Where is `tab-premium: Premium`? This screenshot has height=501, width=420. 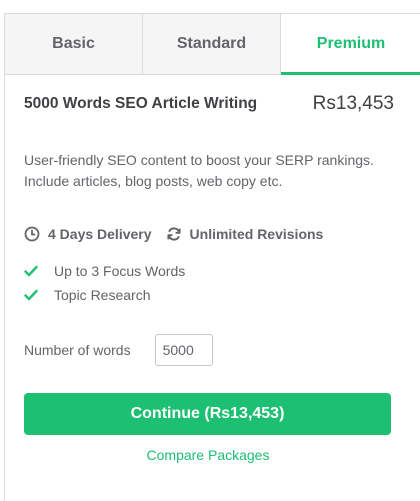
tab-premium: Premium is located at coordinates (350, 44).